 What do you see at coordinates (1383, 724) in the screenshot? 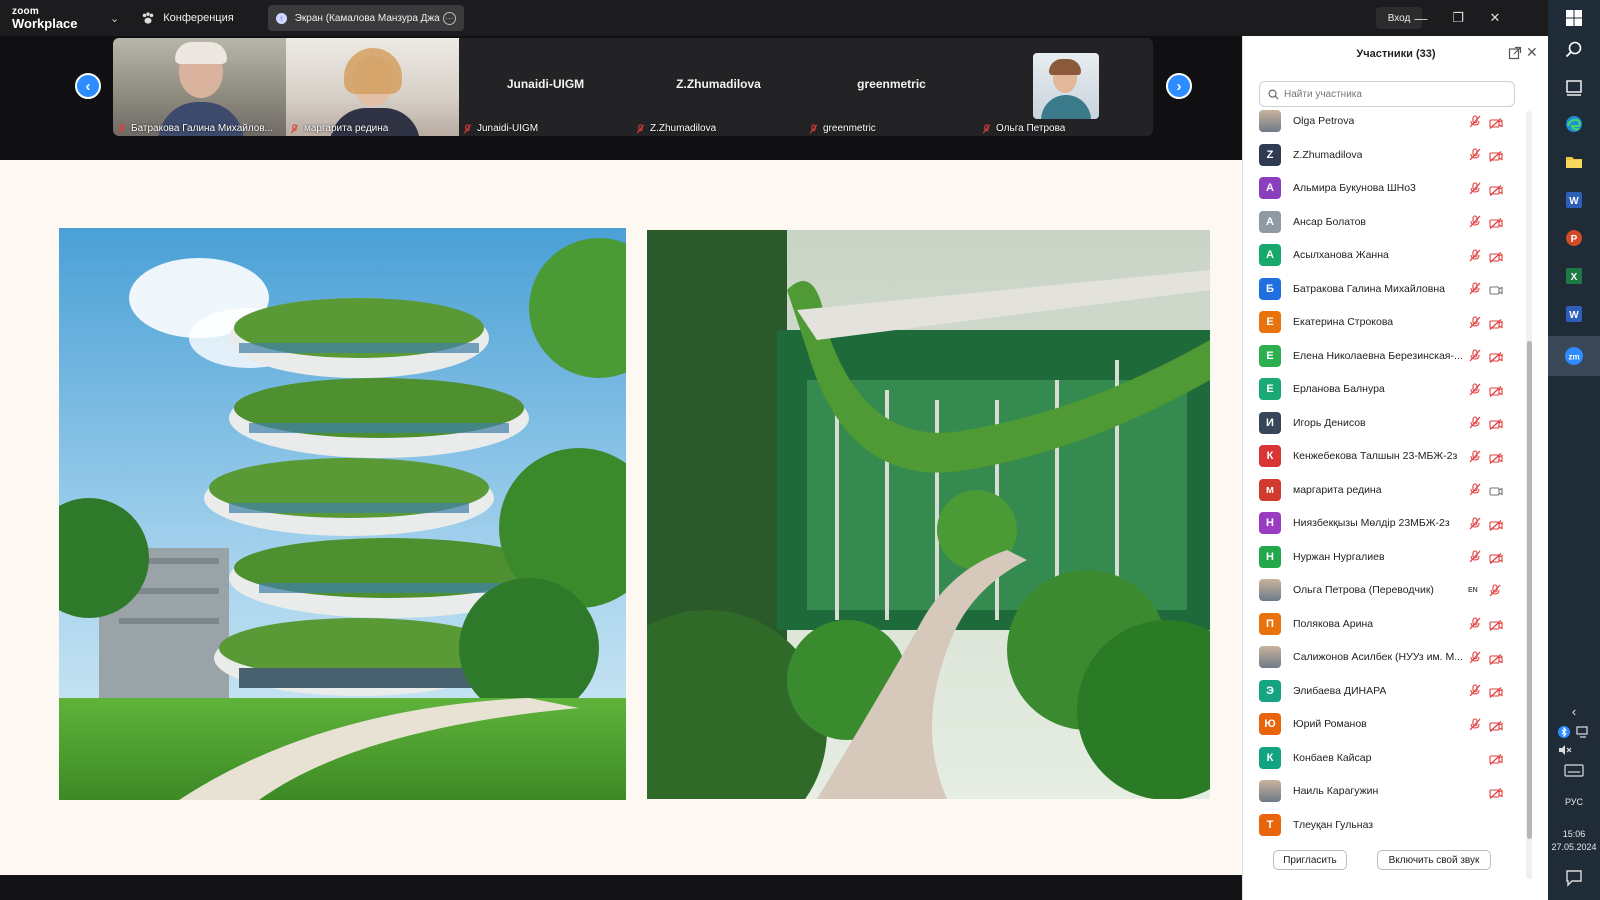
I see `participant-row: Ю Юрий Романов` at bounding box center [1383, 724].